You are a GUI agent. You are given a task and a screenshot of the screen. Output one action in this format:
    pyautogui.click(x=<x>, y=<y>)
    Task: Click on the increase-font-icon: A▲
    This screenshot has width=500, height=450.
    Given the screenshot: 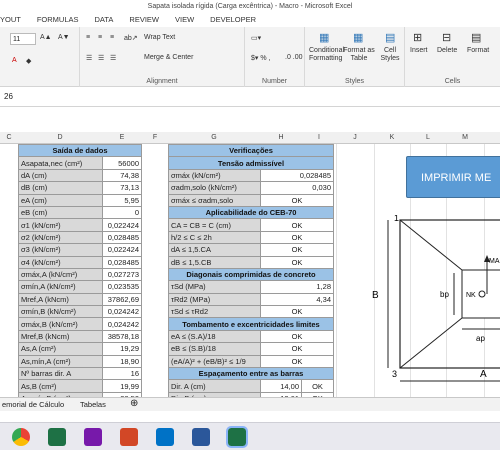 What is the action you would take?
    pyautogui.click(x=46, y=37)
    